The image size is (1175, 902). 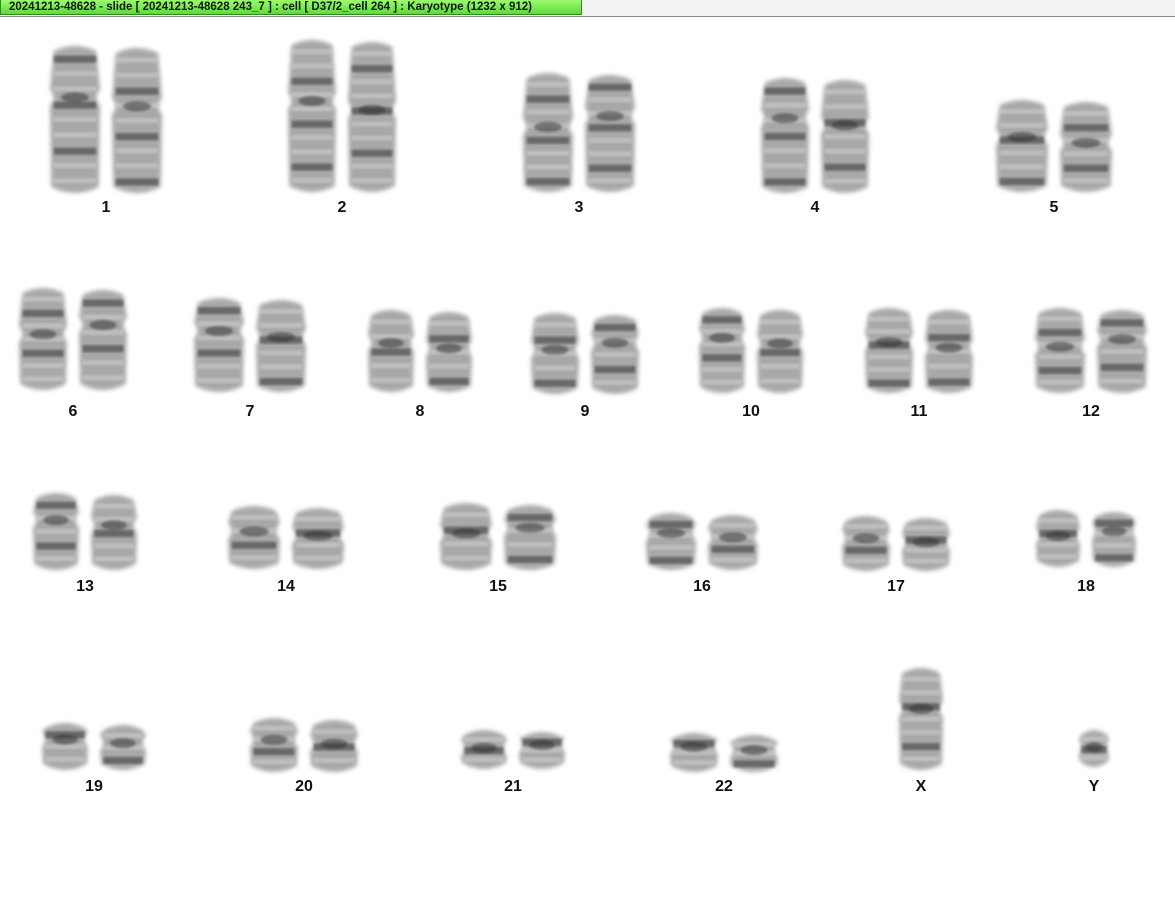 What do you see at coordinates (919, 411) in the screenshot?
I see `chromosome-label: 11` at bounding box center [919, 411].